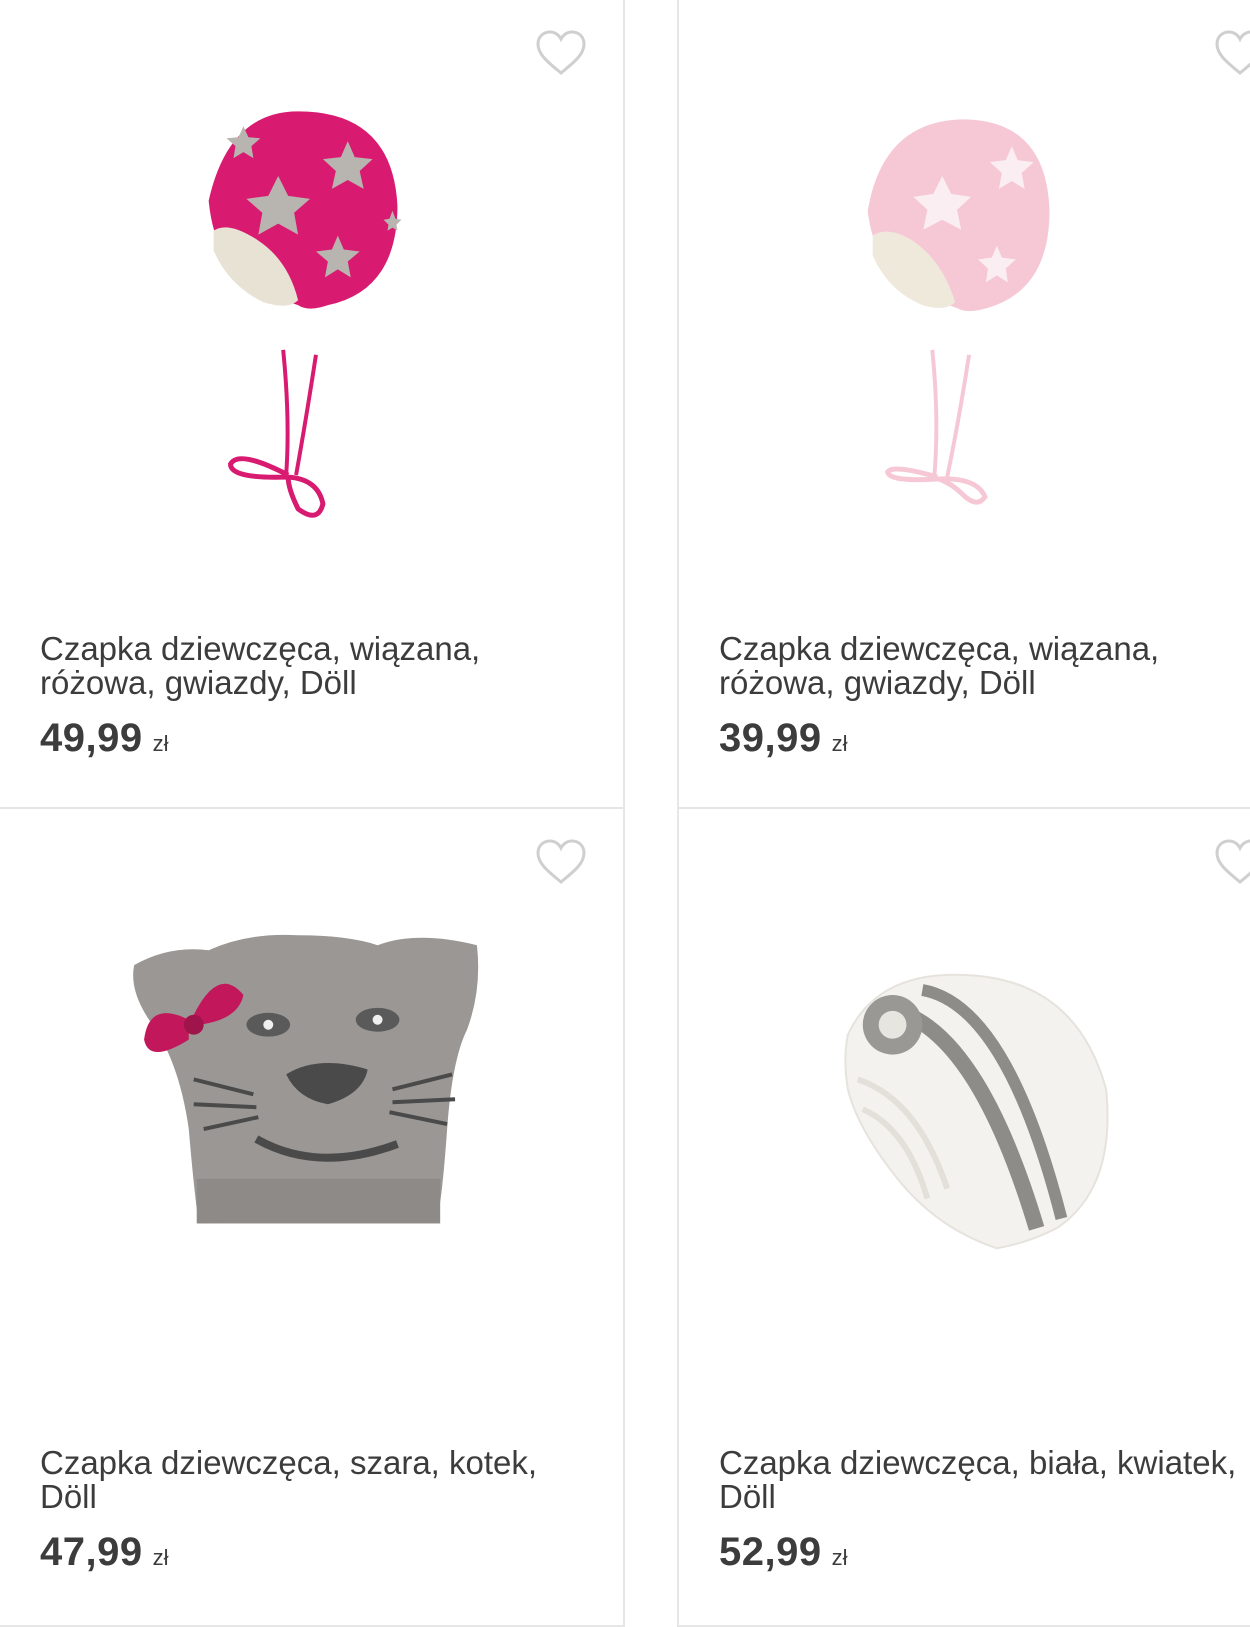 The height and width of the screenshot is (1627, 1250). What do you see at coordinates (91, 1552) in the screenshot?
I see `price-amount: 47,99` at bounding box center [91, 1552].